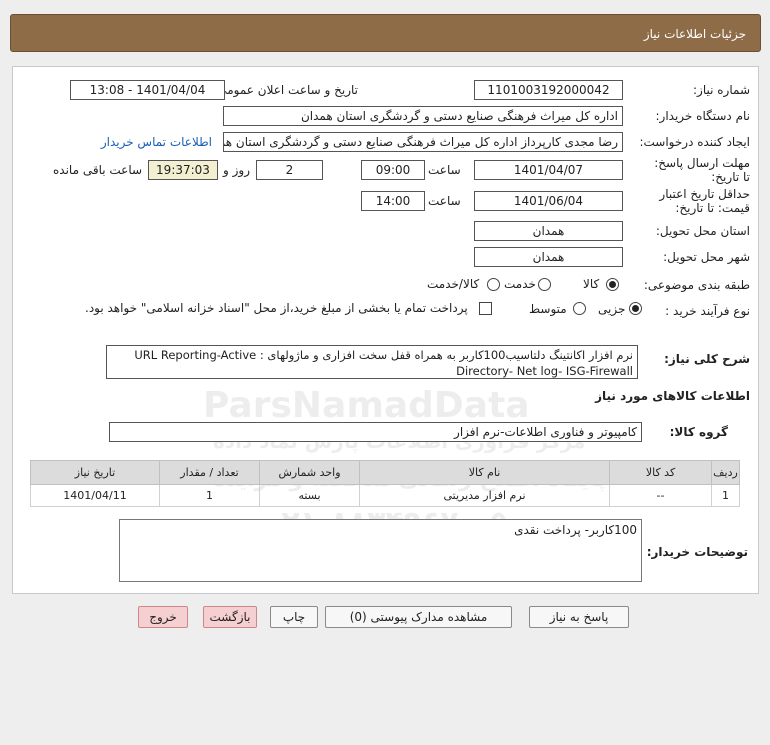  What do you see at coordinates (544, 284) in the screenshot?
I see `category-radio-service` at bounding box center [544, 284].